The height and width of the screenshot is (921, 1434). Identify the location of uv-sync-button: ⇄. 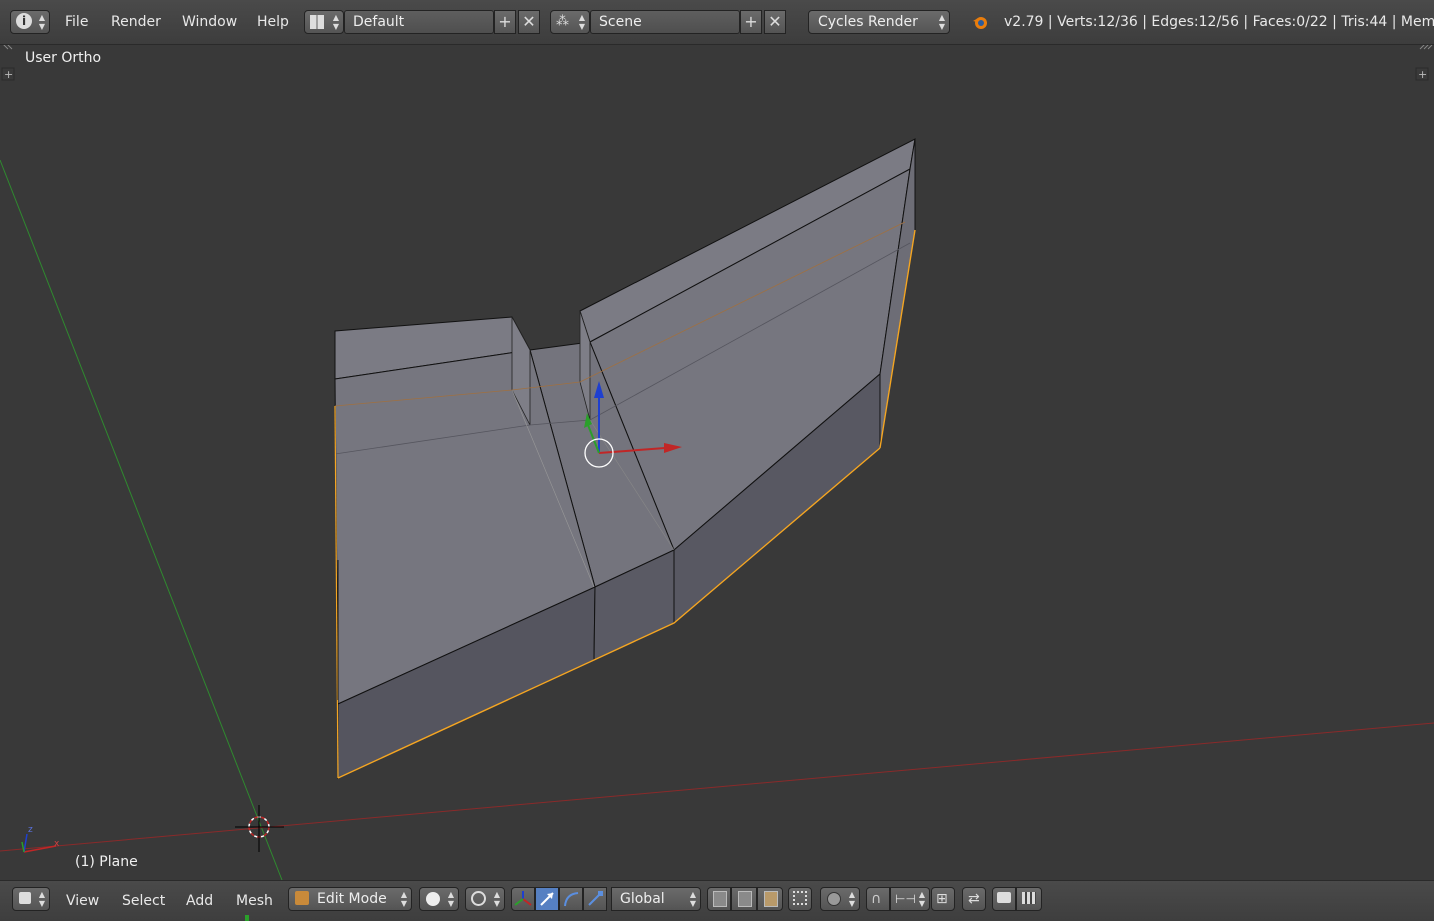
(974, 899).